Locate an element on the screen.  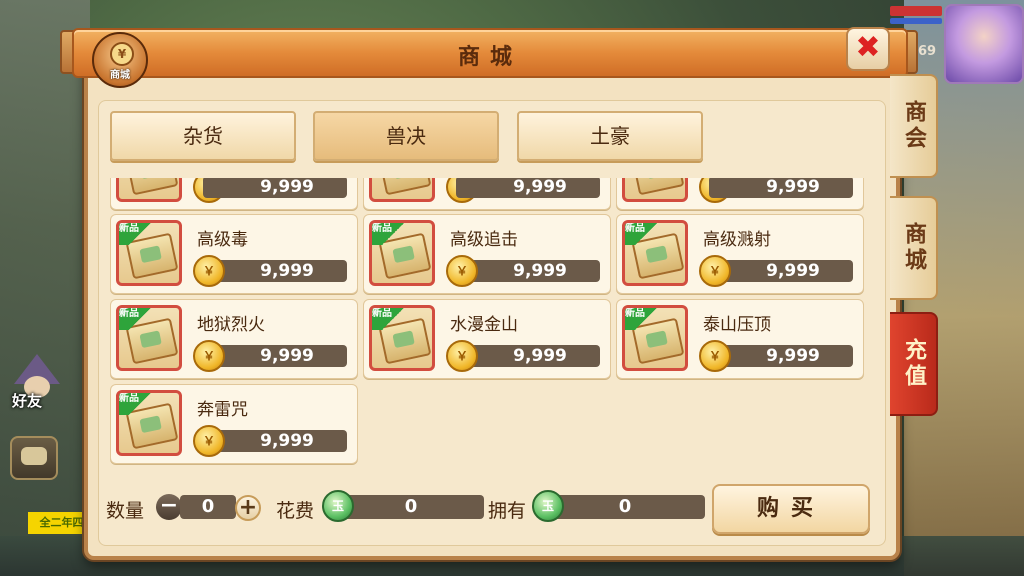
item-card: 新品 高级追击 ￥ 9,999 is located at coordinates (487, 254).